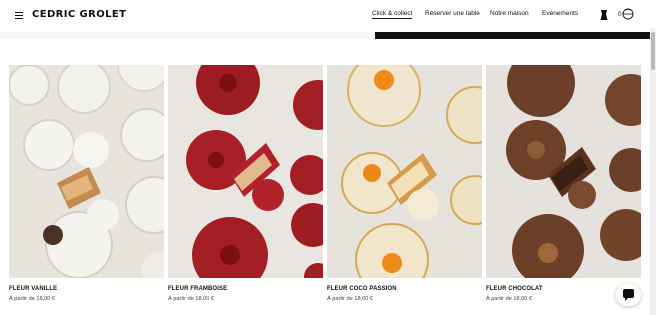  Describe the element at coordinates (245, 289) in the screenshot. I see `product-name: FLEUR FRAMBOISE` at that location.